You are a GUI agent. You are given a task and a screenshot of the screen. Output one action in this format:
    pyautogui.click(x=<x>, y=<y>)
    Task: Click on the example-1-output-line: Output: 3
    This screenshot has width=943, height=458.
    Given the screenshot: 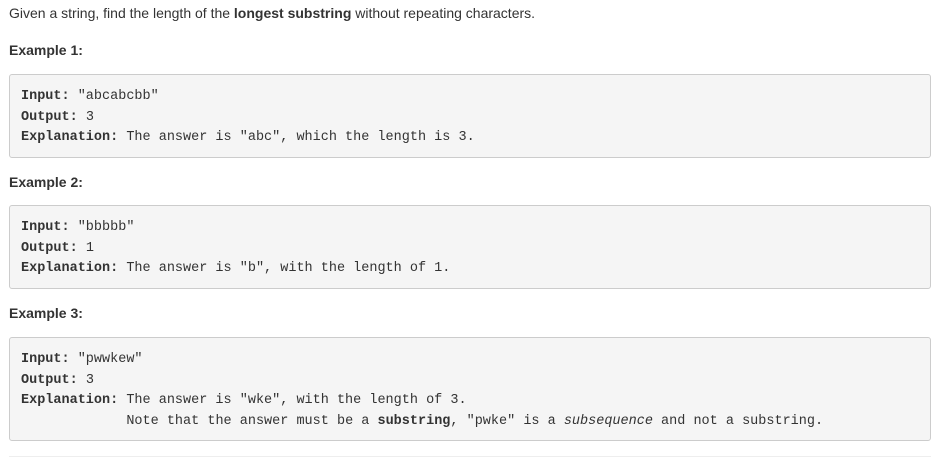 What is the action you would take?
    pyautogui.click(x=470, y=118)
    